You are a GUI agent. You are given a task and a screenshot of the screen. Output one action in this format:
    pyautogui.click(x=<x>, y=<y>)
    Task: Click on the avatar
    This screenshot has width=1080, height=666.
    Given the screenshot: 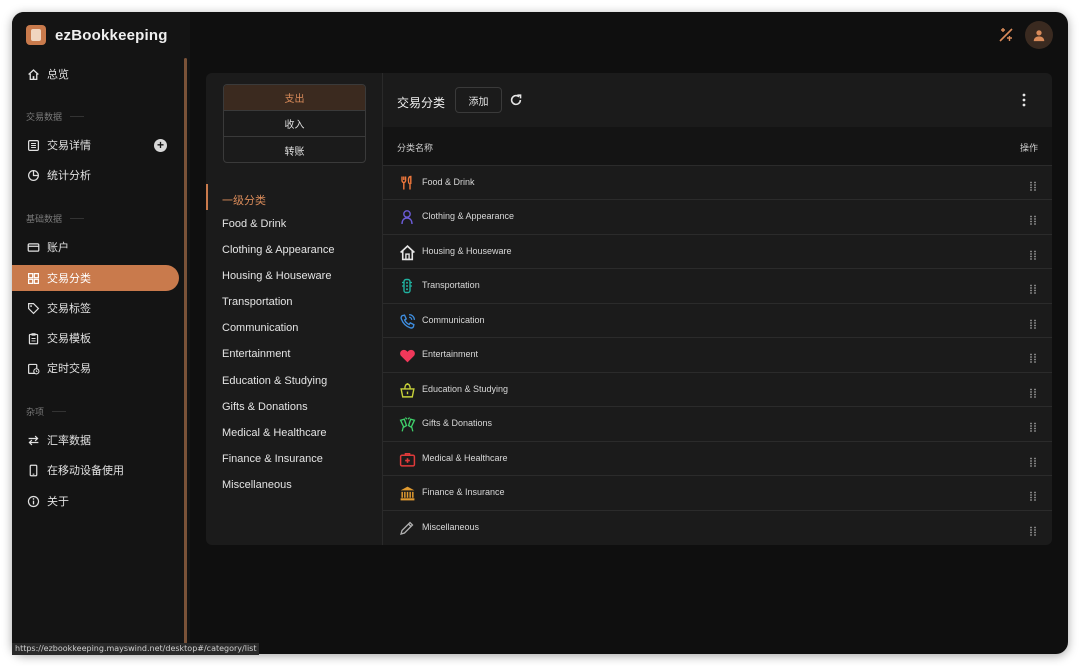 What is the action you would take?
    pyautogui.click(x=1039, y=35)
    